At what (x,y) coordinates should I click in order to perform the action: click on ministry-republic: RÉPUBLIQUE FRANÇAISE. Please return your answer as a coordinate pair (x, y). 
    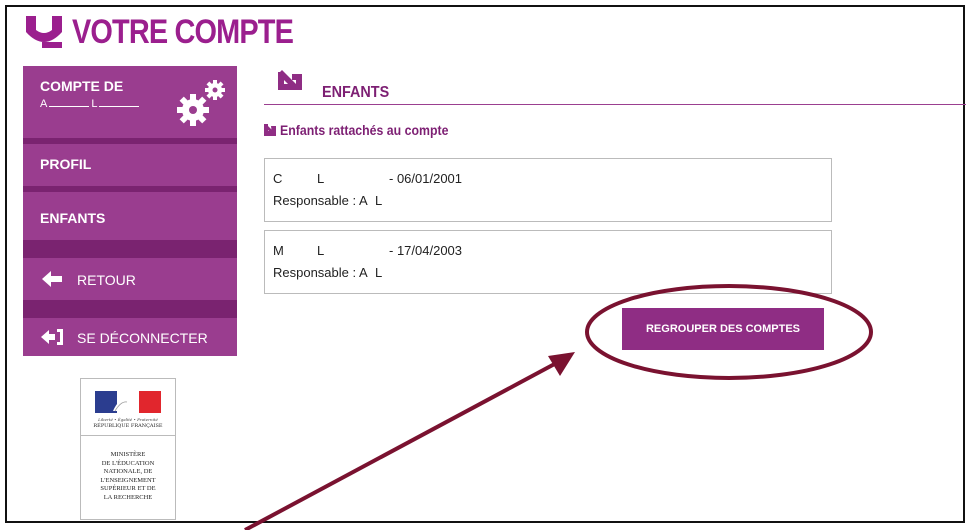
    Looking at the image, I should click on (128, 426).